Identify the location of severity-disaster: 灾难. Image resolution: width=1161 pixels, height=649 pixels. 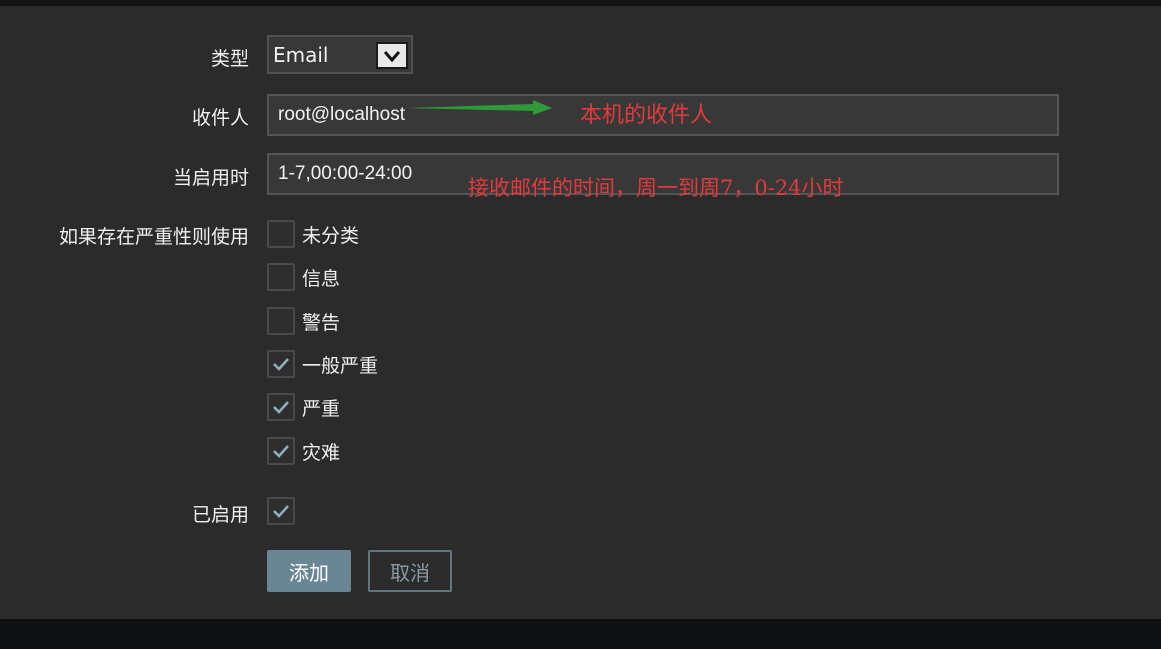
(303, 451).